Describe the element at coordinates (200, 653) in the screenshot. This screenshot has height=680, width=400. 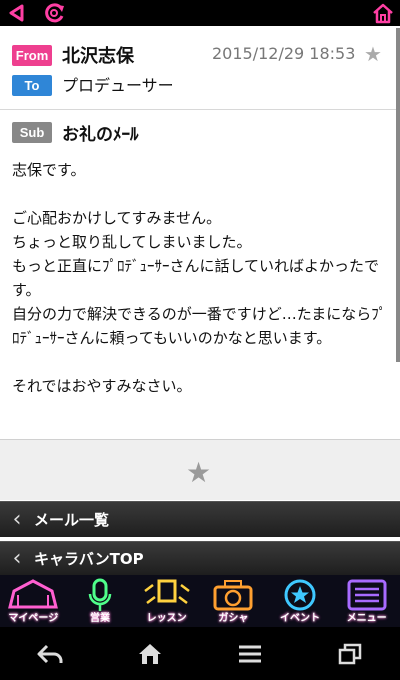
I see `system-nav-bar` at that location.